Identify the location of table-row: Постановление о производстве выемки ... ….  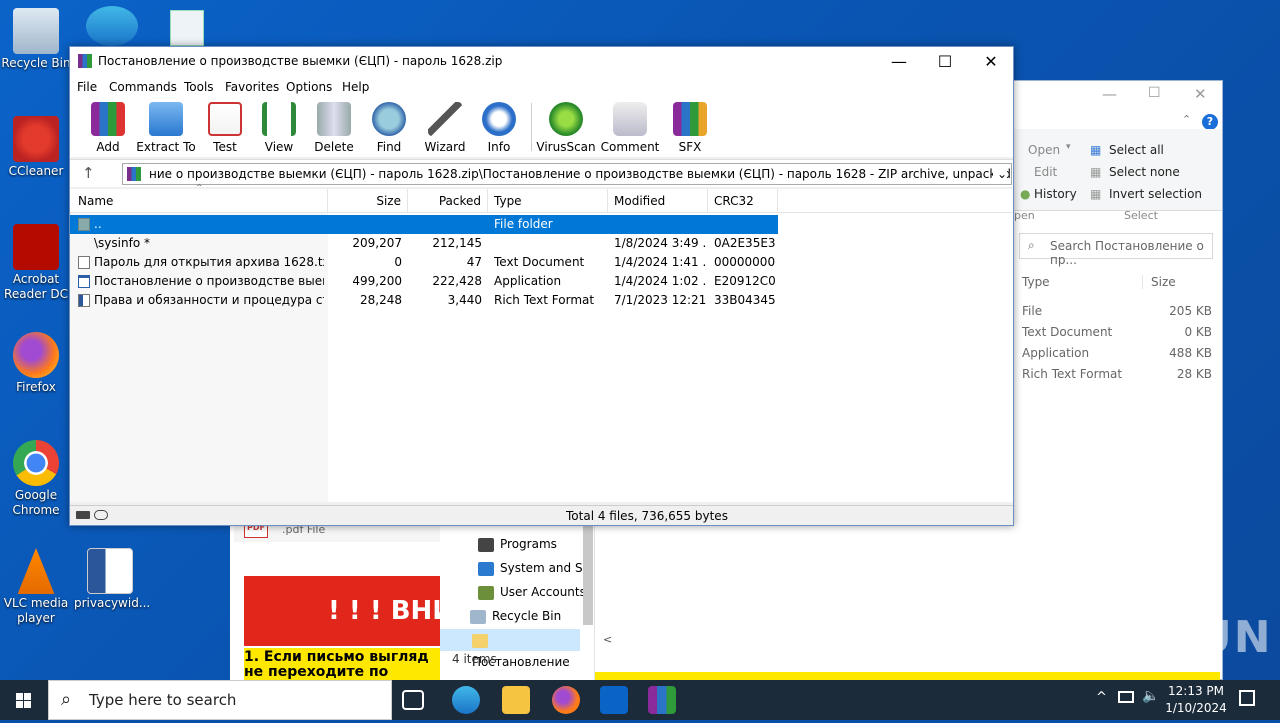
(541, 281).